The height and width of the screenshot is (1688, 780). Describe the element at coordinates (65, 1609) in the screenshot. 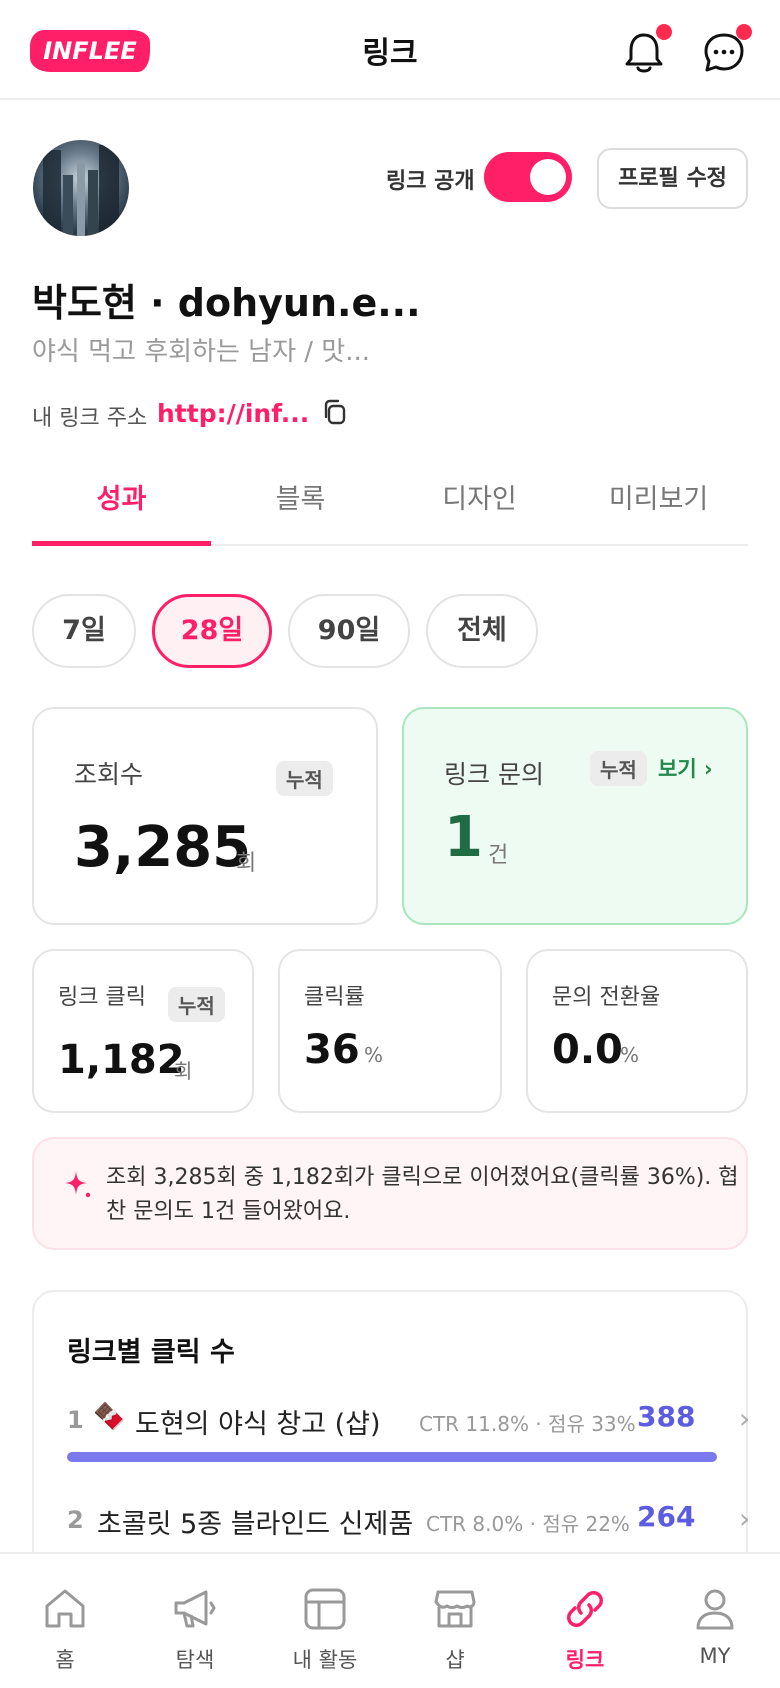

I see `home-icon` at that location.